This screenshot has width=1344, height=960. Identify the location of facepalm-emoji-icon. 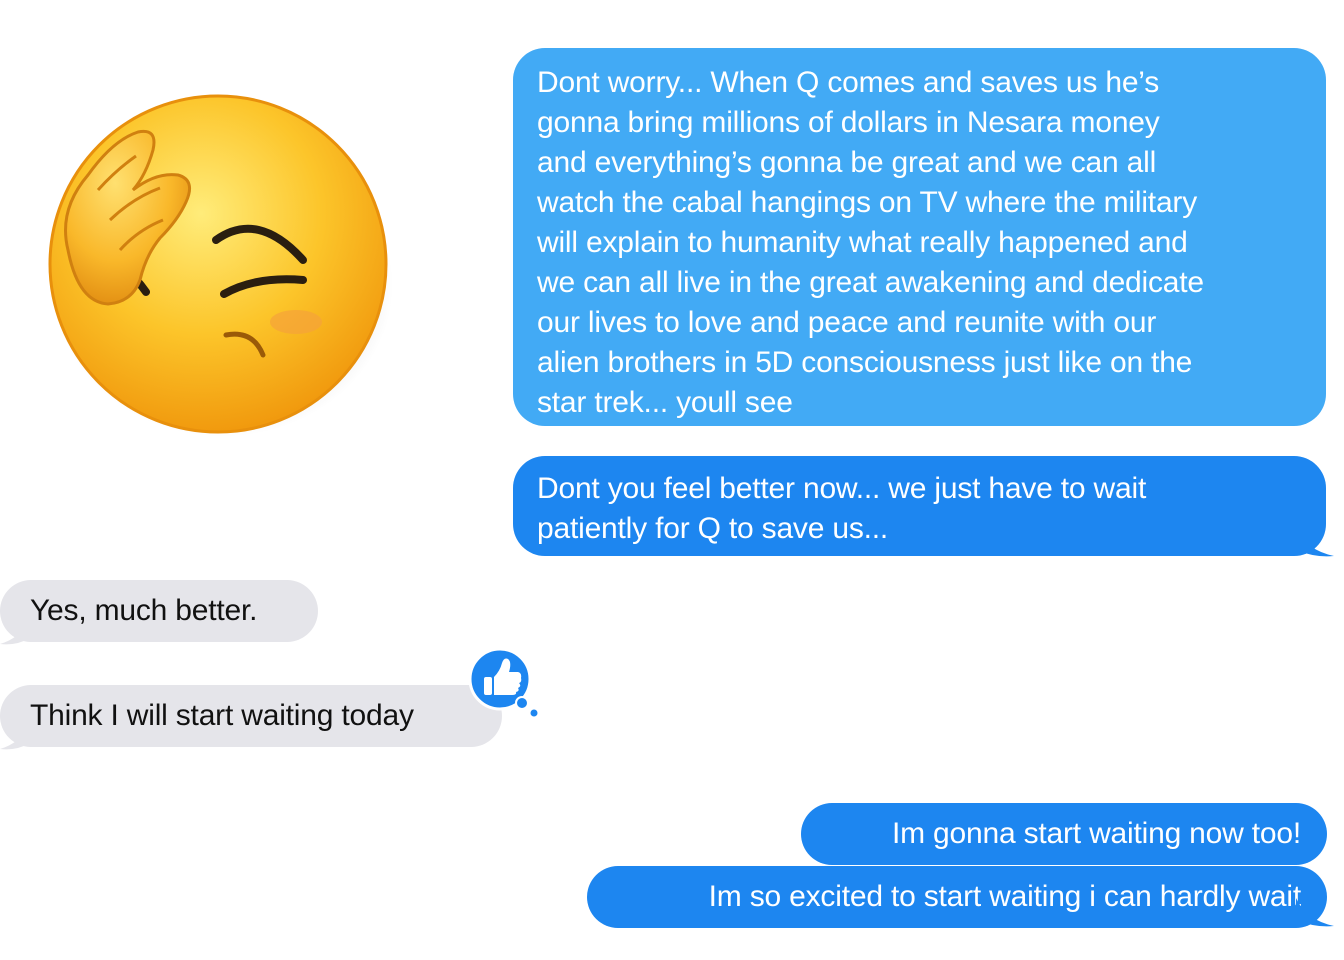
(220, 265).